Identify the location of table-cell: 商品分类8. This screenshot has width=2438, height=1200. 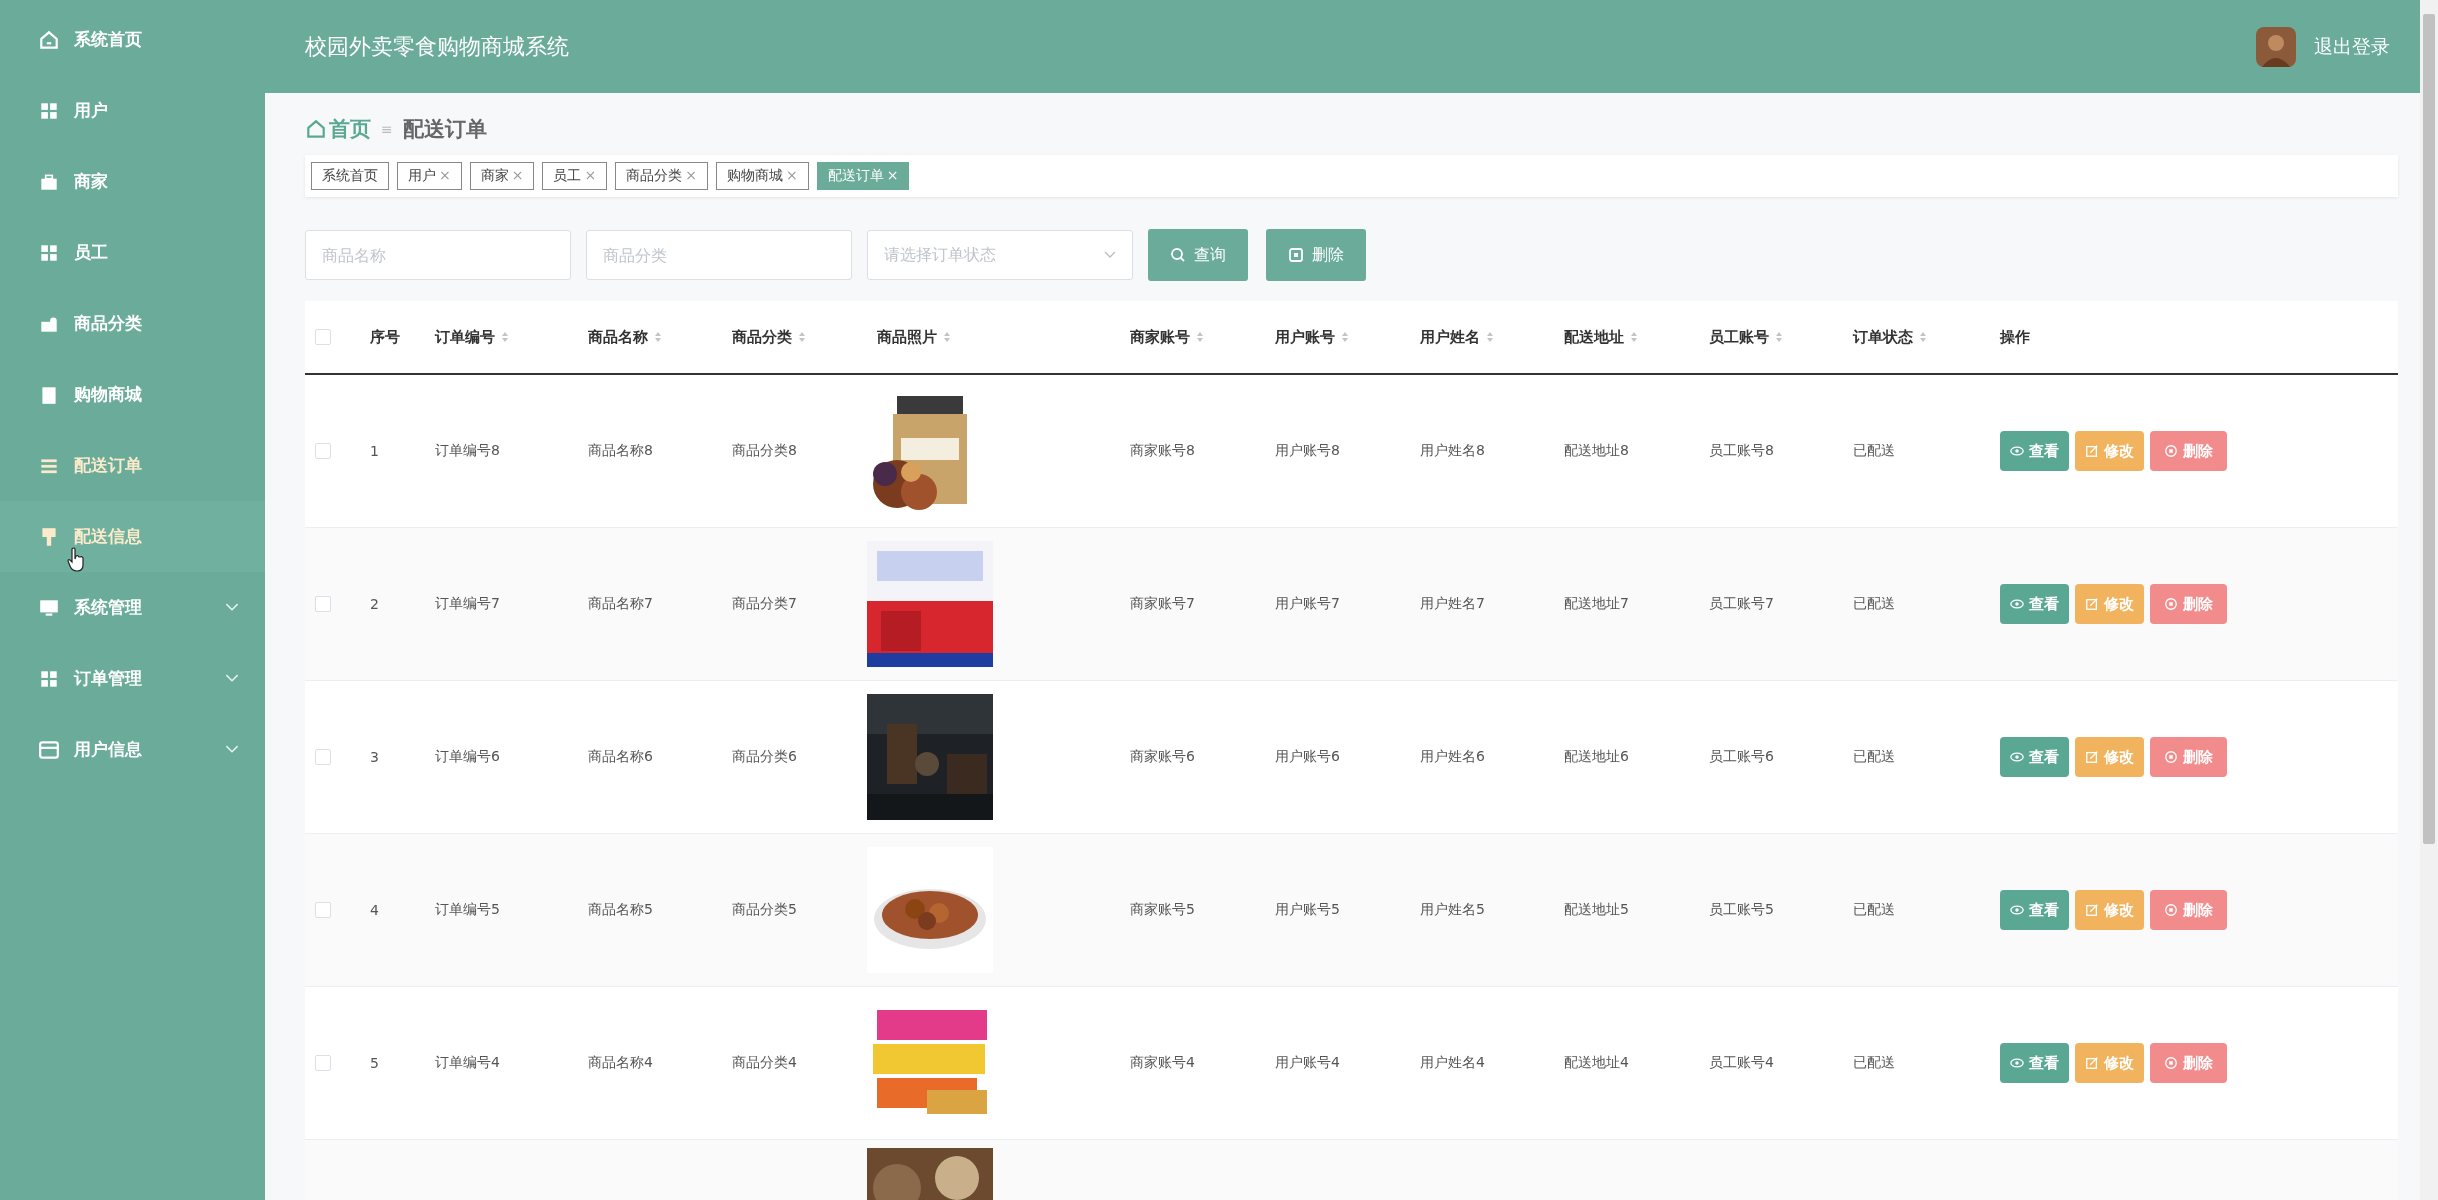
(764, 451).